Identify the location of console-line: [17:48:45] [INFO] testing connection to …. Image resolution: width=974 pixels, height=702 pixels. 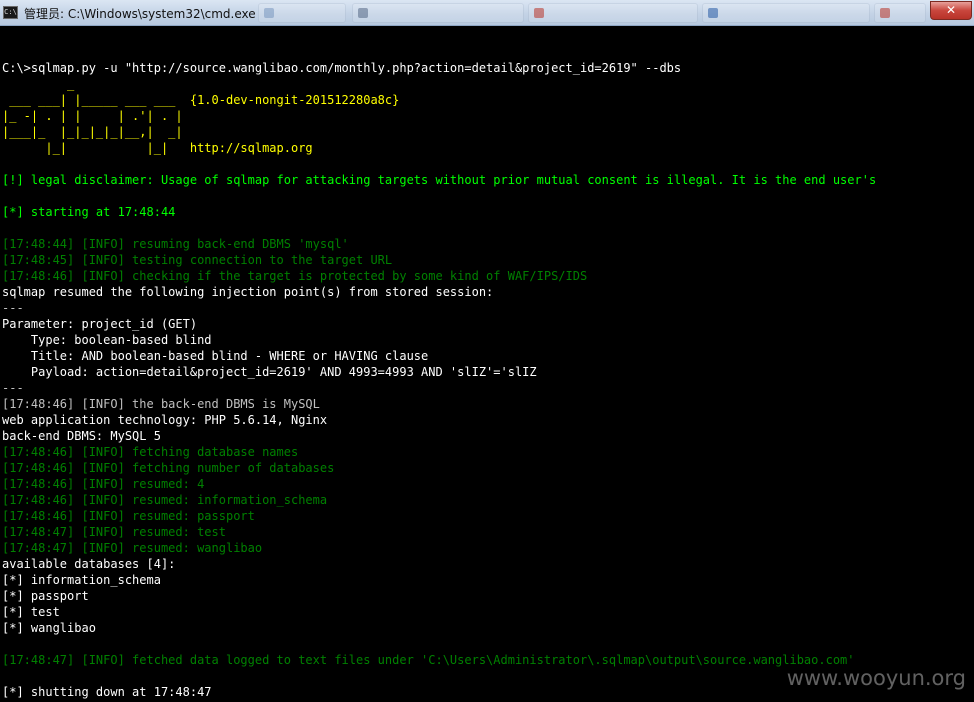
(197, 260).